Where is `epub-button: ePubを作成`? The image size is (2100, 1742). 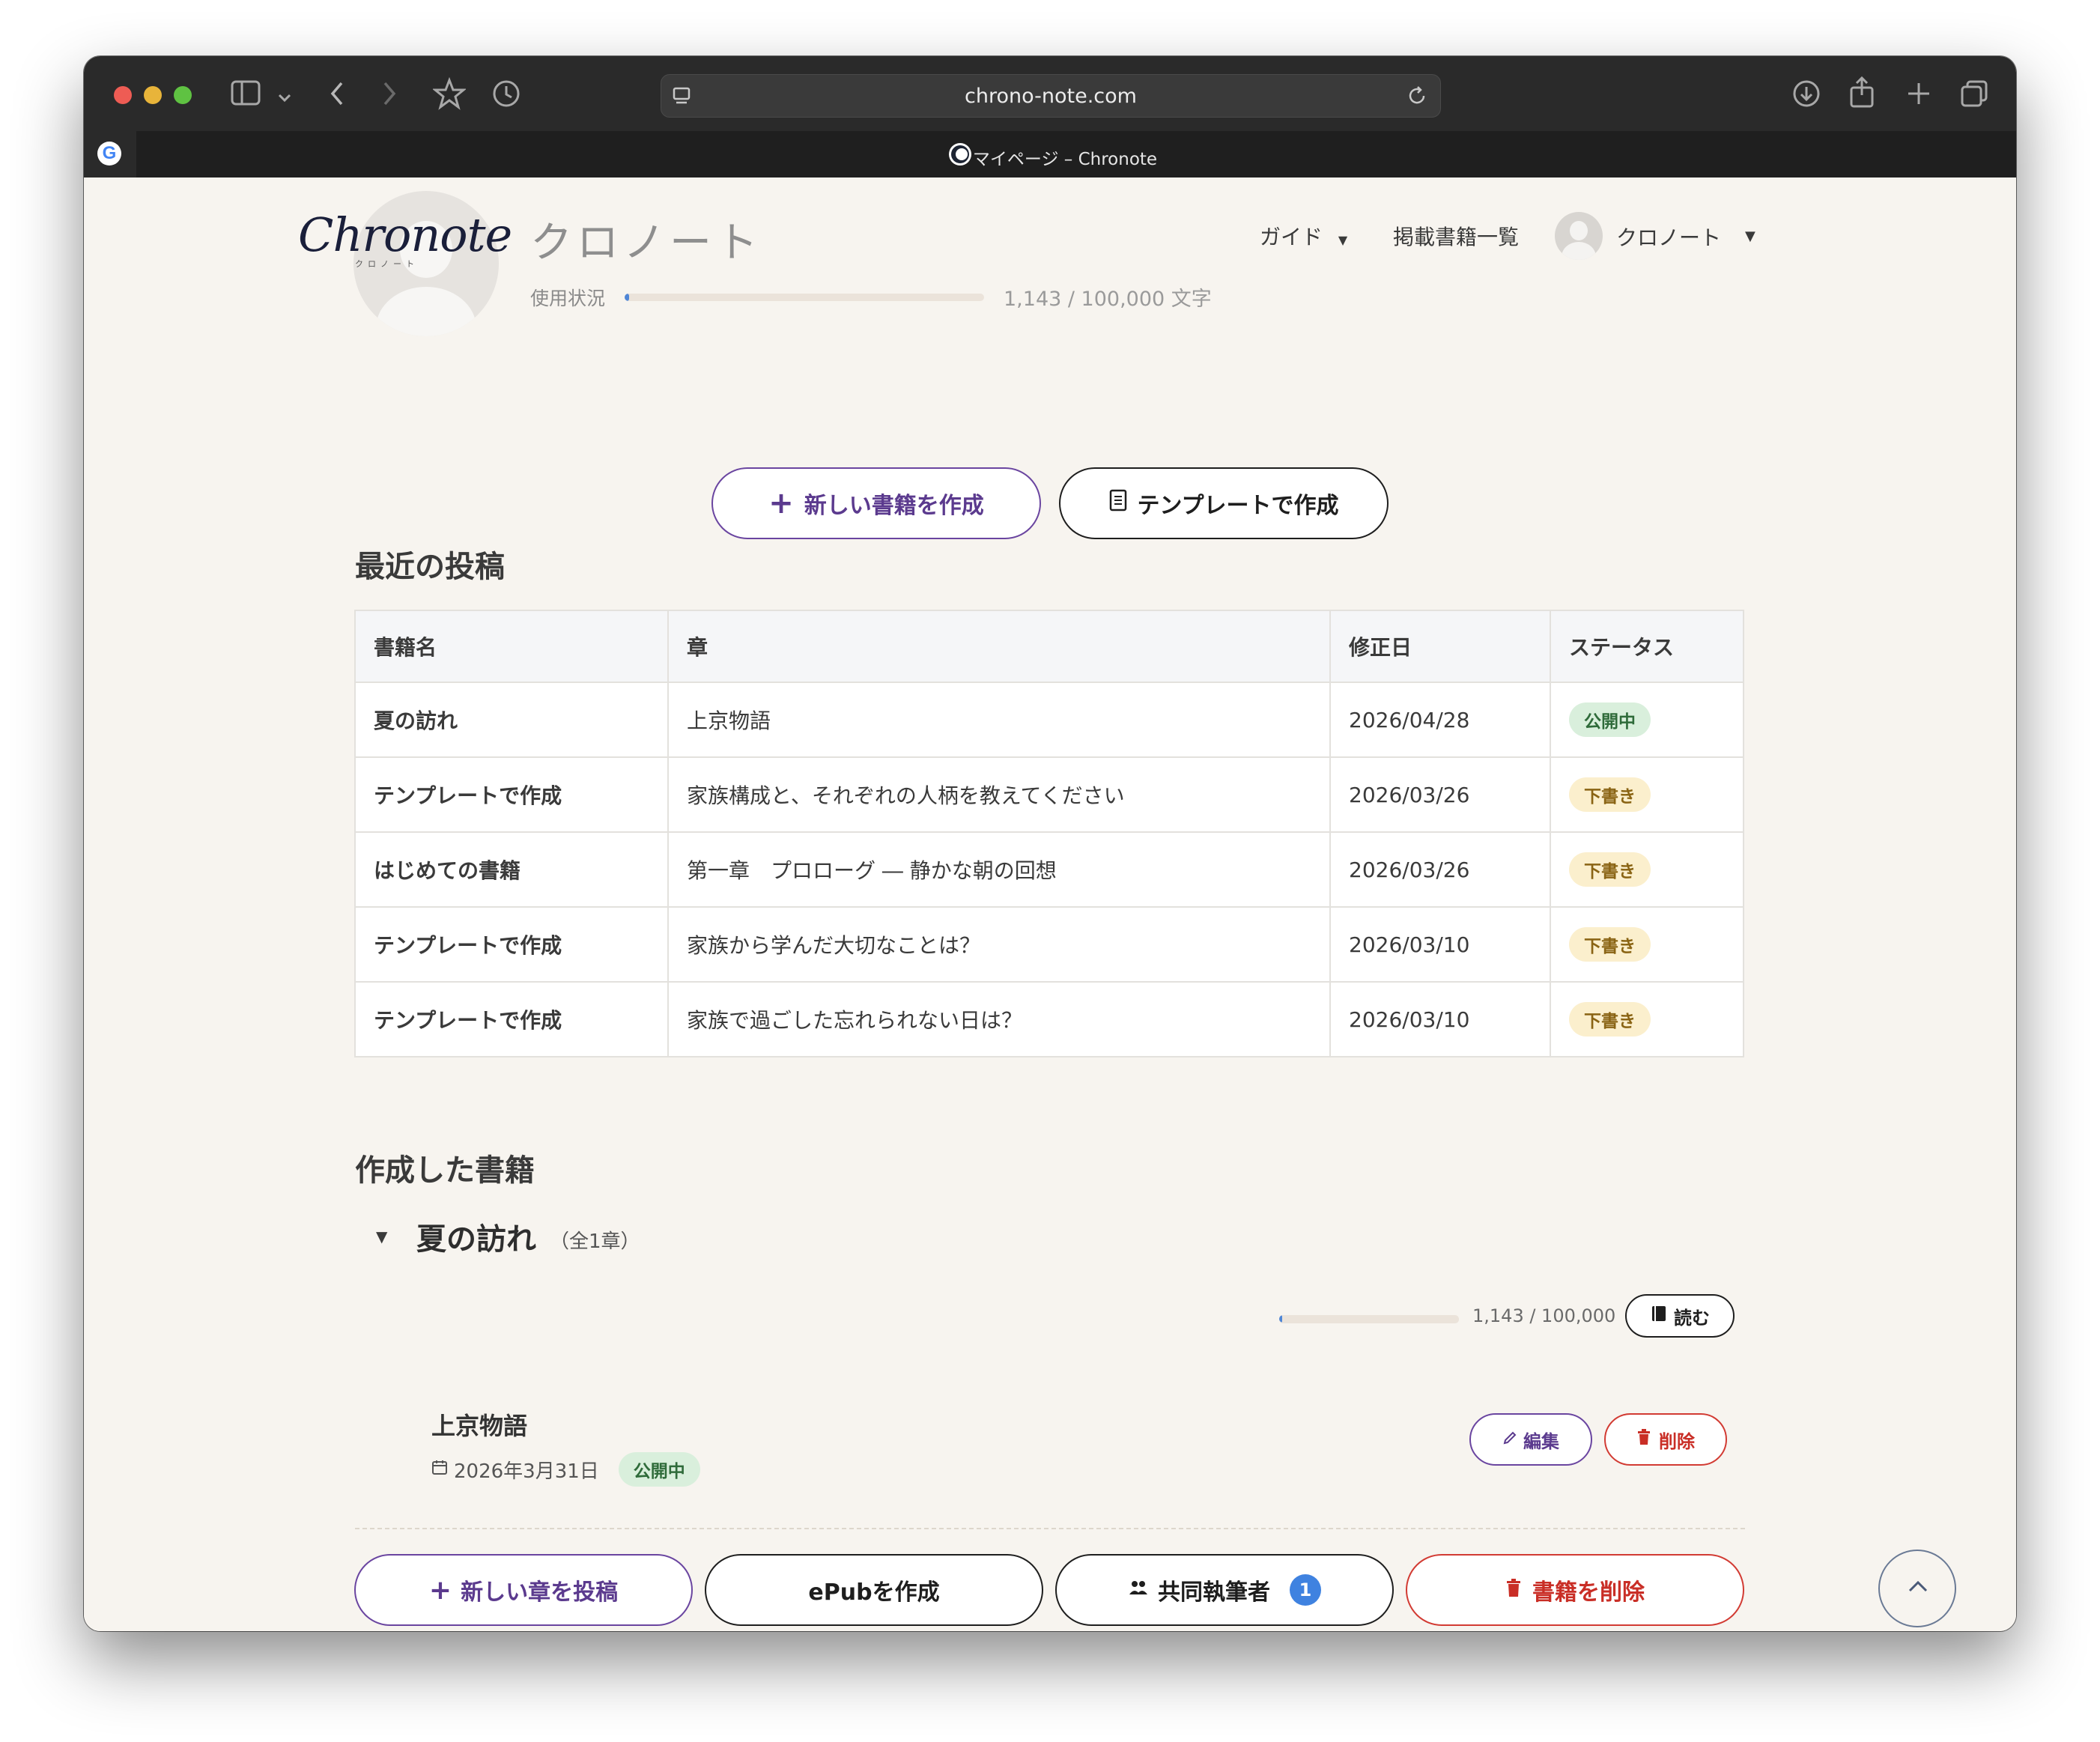
epub-button: ePubを作成 is located at coordinates (874, 1590).